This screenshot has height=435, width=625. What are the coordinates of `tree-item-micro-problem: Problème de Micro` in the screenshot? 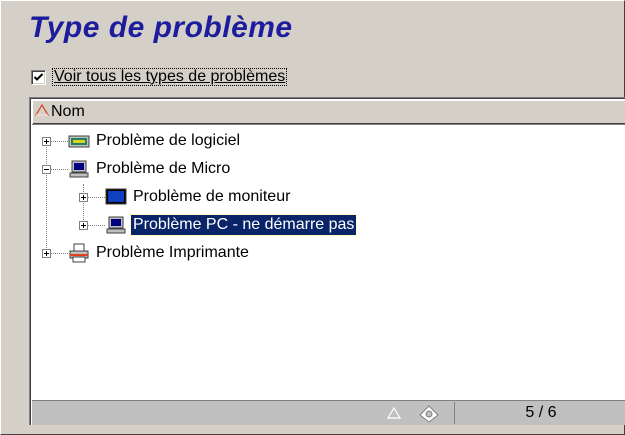 It's located at (150, 169).